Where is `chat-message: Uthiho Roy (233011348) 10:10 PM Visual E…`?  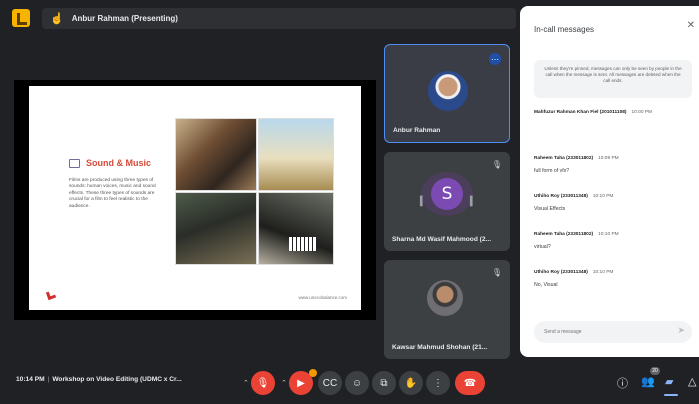 chat-message: Uthiho Roy (233011348) 10:10 PM Visual E… is located at coordinates (613, 203).